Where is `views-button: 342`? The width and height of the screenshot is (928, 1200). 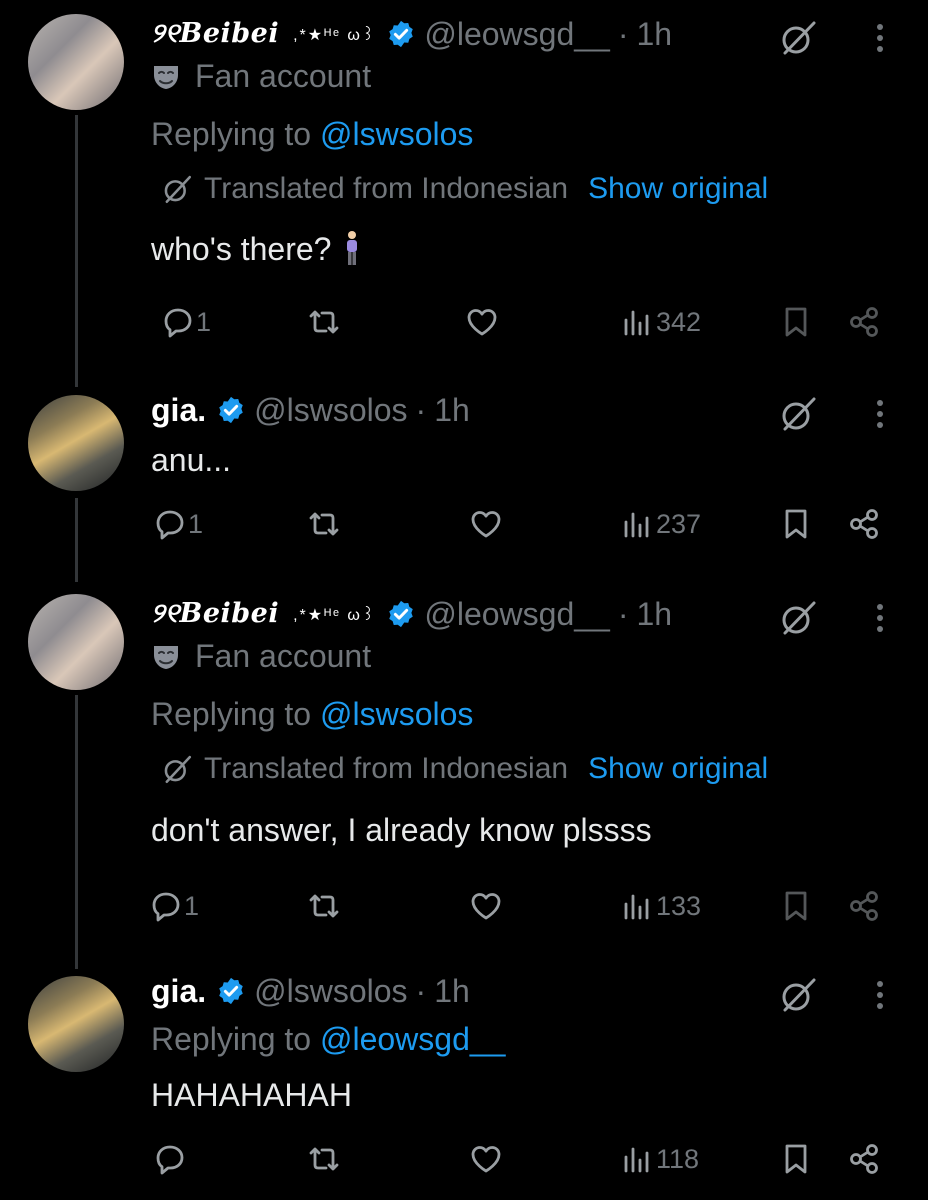
views-button: 342 is located at coordinates (660, 322).